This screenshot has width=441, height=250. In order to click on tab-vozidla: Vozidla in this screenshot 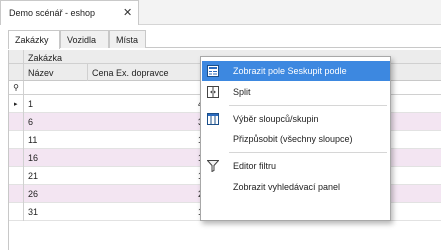, I will do `click(84, 39)`.